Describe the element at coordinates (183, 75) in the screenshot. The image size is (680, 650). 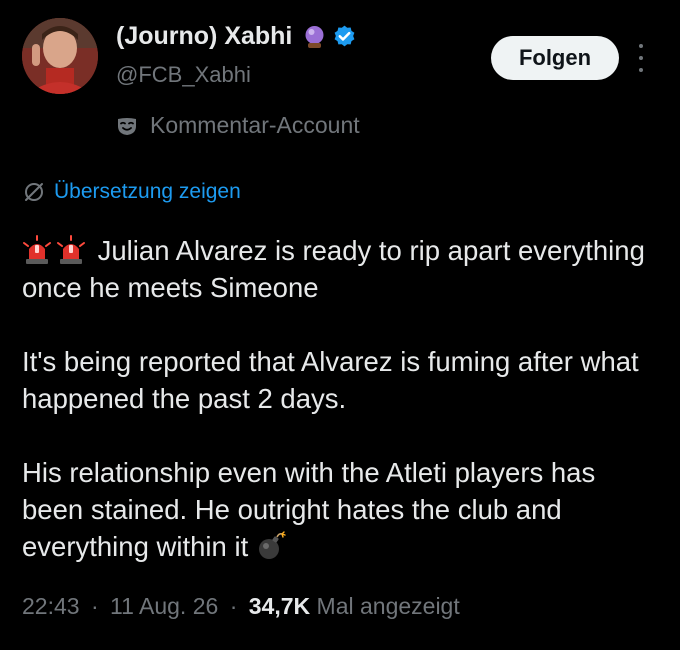
I see `author-handle: @FCB_Xabhi` at that location.